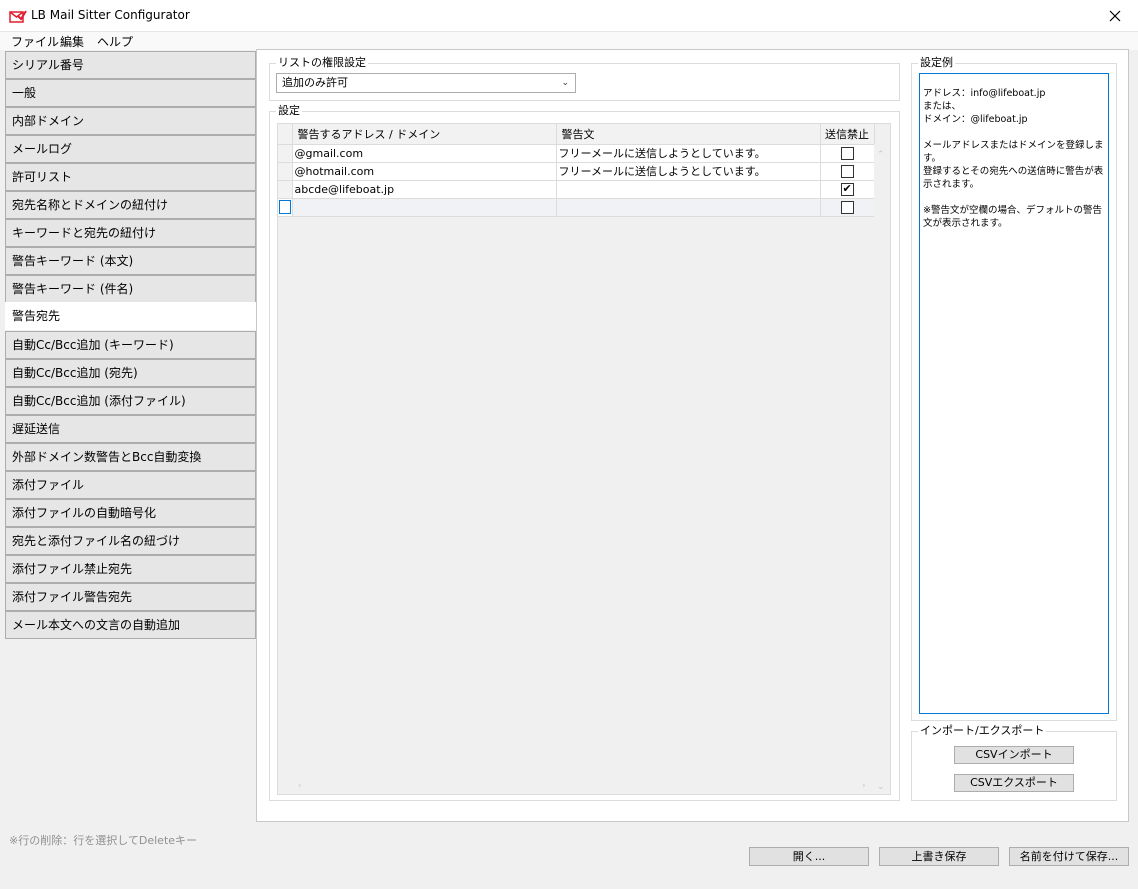 Image resolution: width=1138 pixels, height=889 pixels. Describe the element at coordinates (1014, 755) in the screenshot. I see `csv-import-button: CSVインポート` at that location.